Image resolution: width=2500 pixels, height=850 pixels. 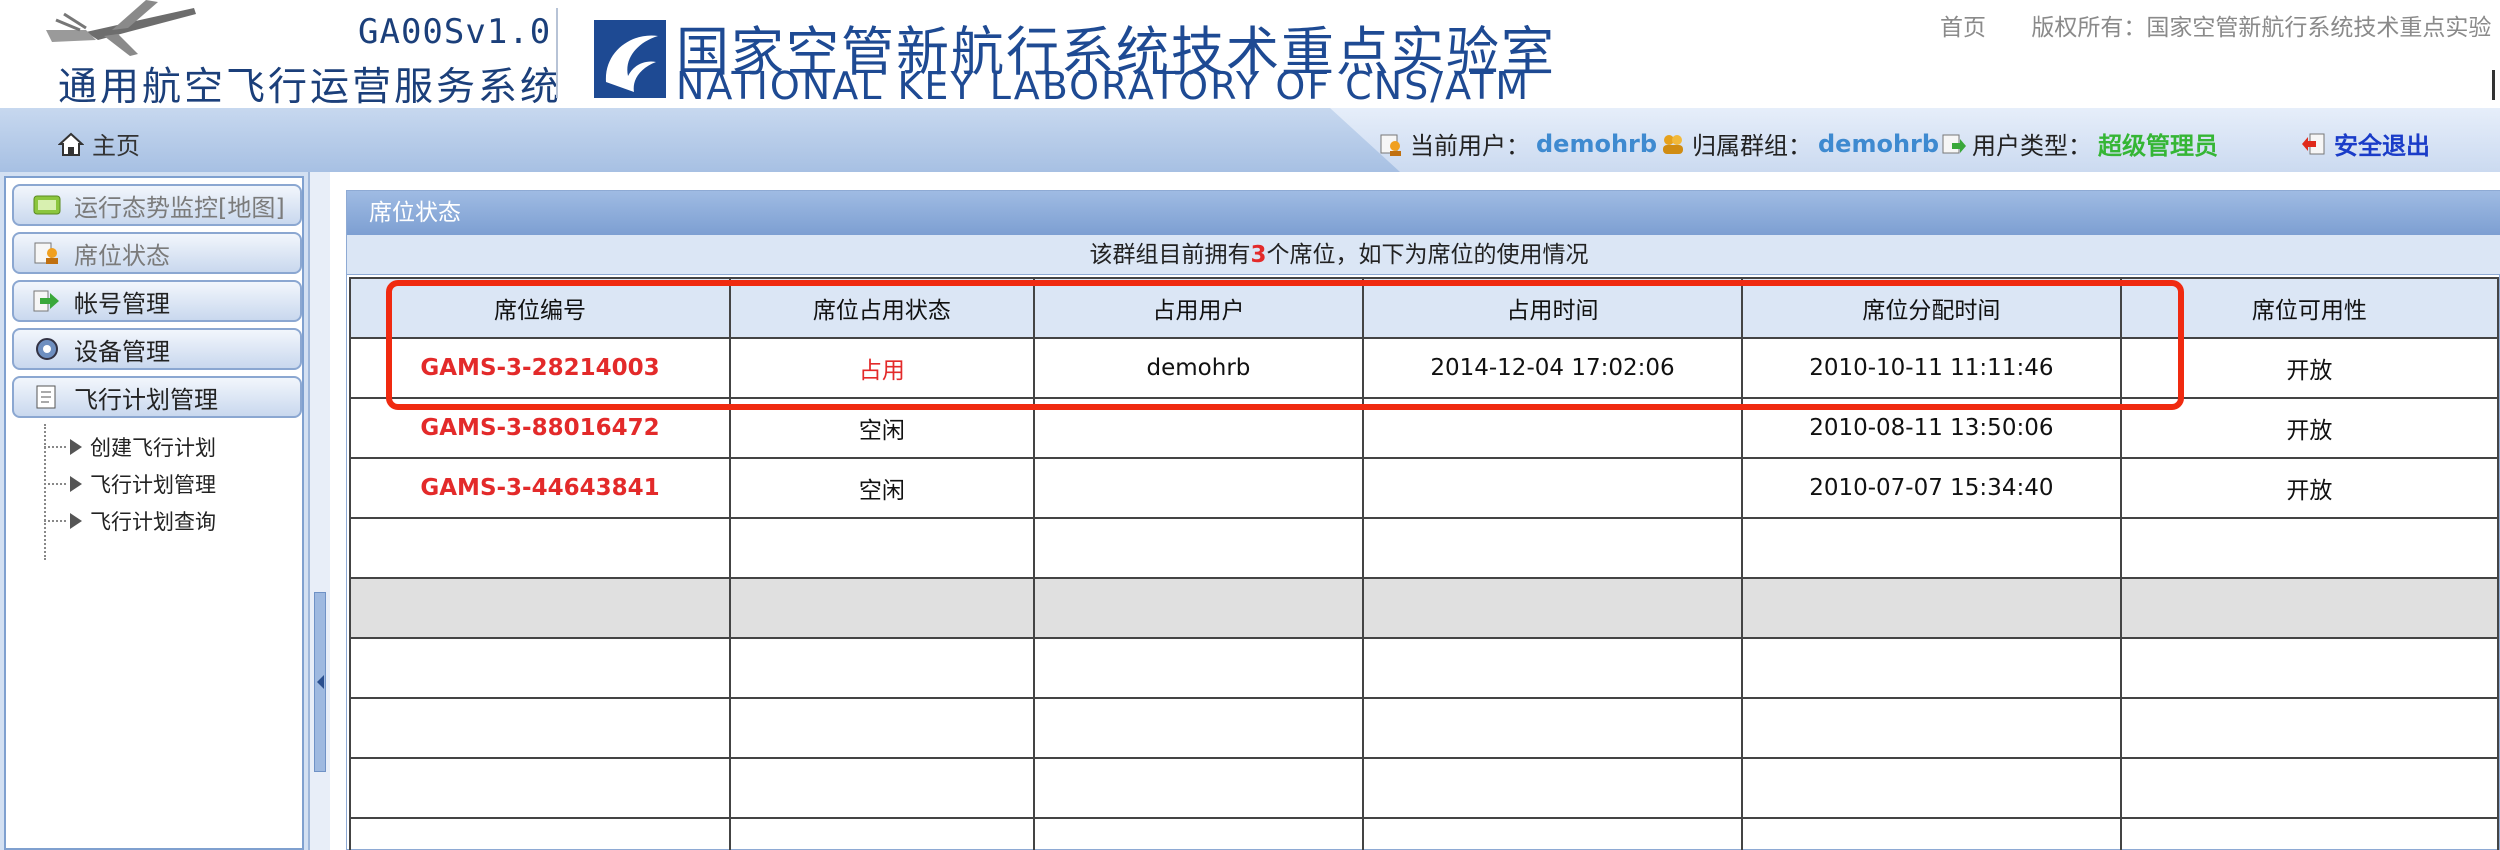 I want to click on tree-item-create-plan: 创建飞行计划, so click(x=130, y=447).